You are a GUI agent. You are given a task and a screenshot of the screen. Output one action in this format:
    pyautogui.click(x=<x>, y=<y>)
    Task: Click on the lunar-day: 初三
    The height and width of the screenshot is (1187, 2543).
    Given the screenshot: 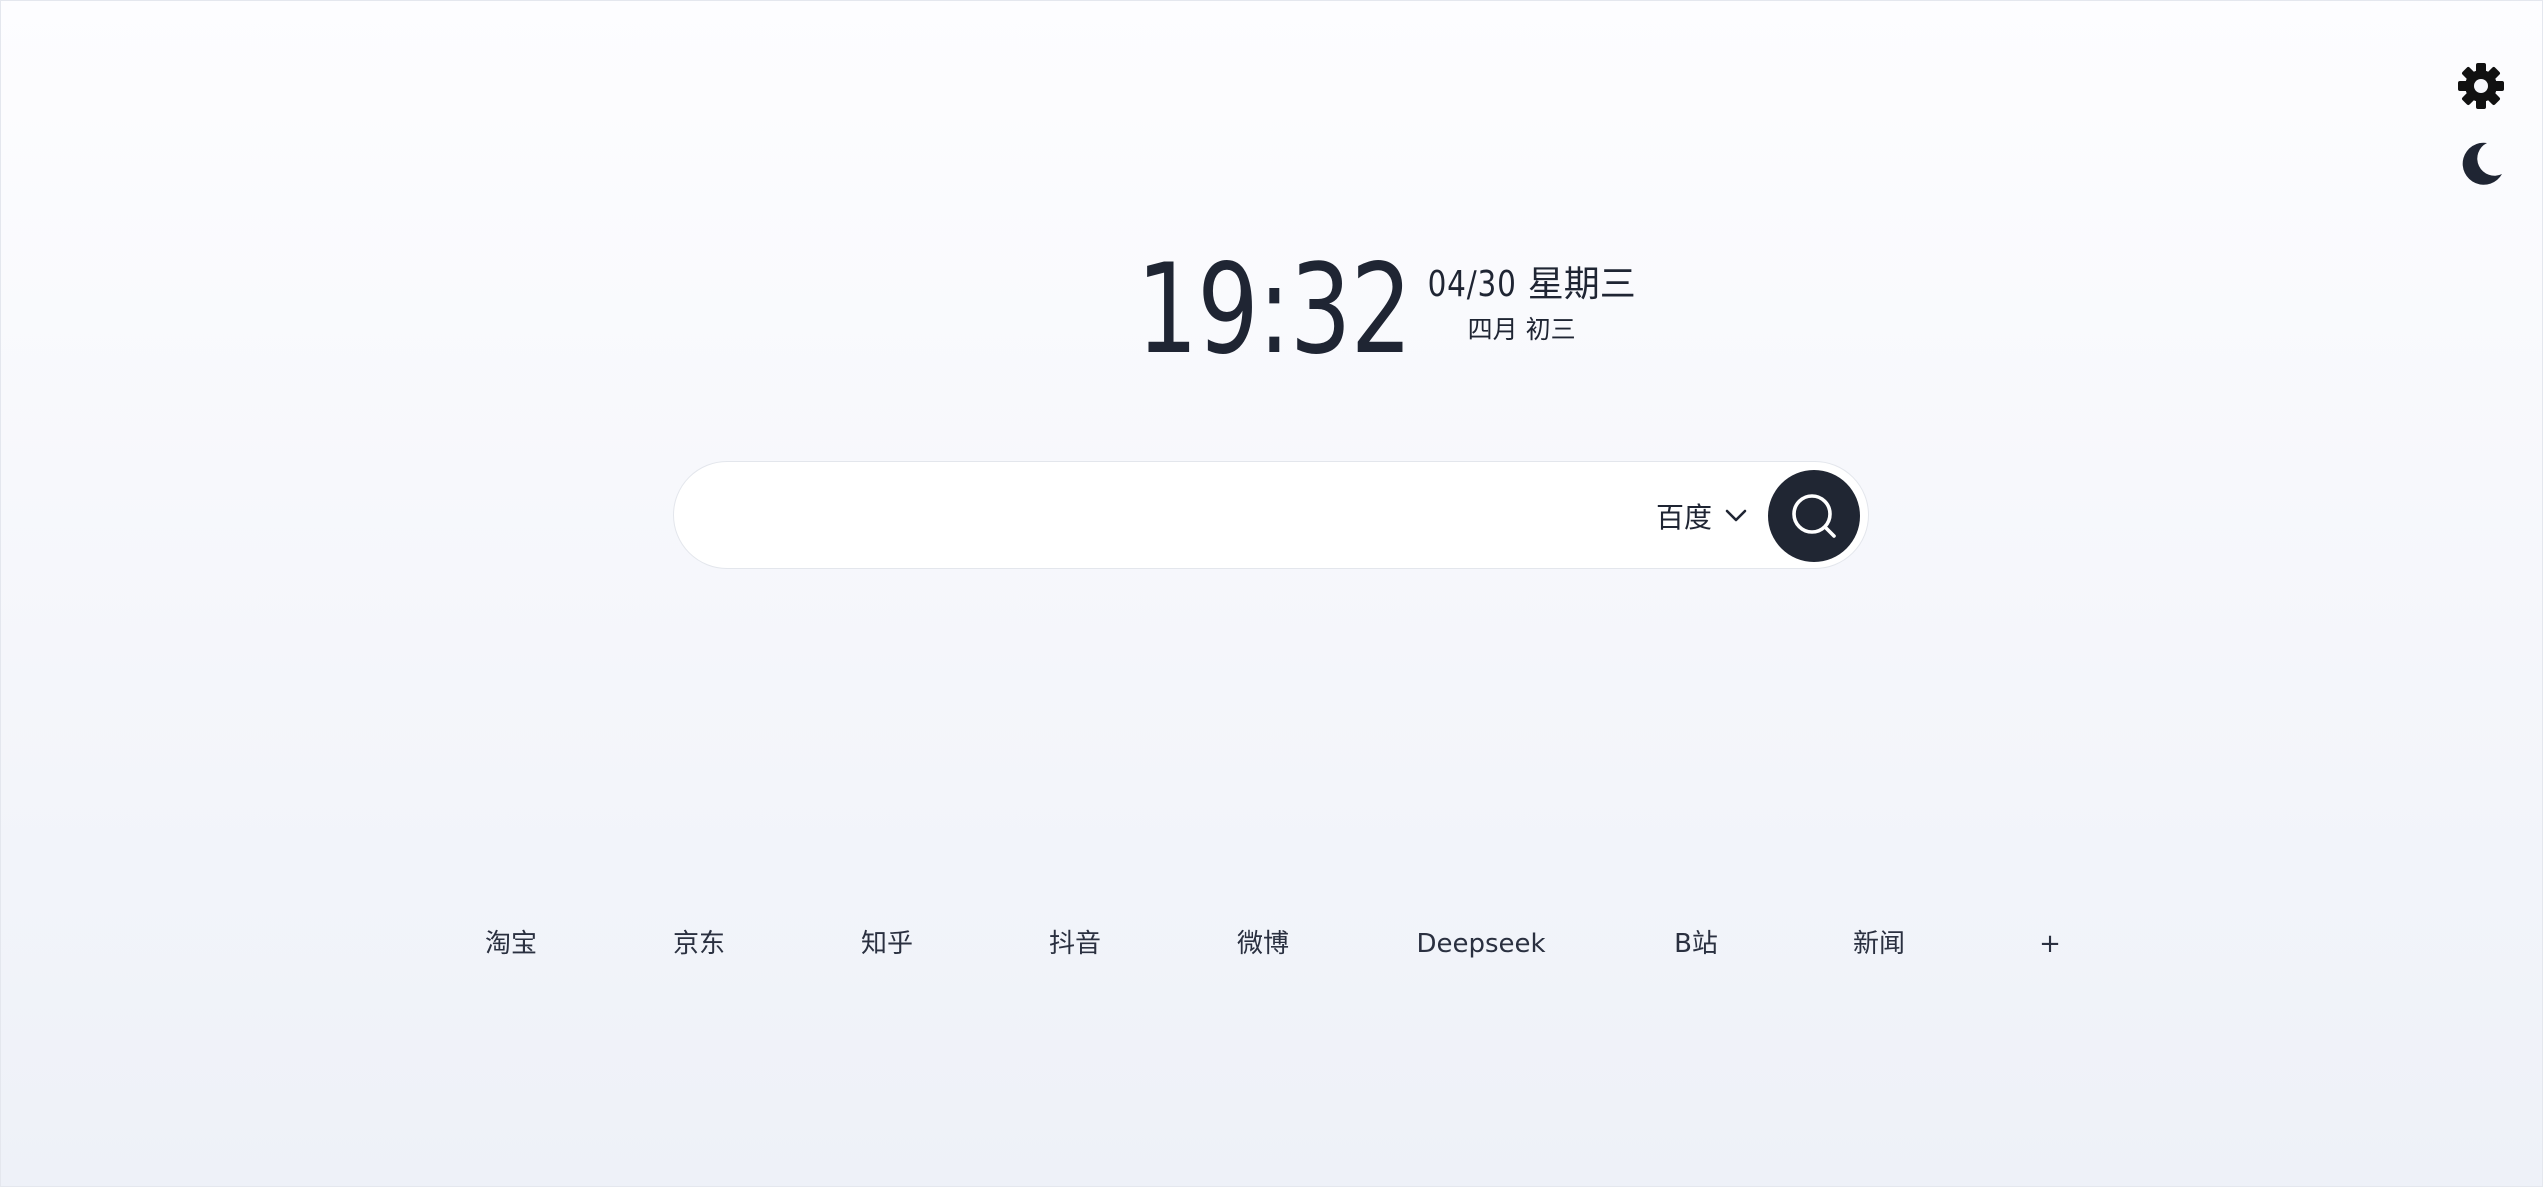 What is the action you would take?
    pyautogui.click(x=1550, y=329)
    